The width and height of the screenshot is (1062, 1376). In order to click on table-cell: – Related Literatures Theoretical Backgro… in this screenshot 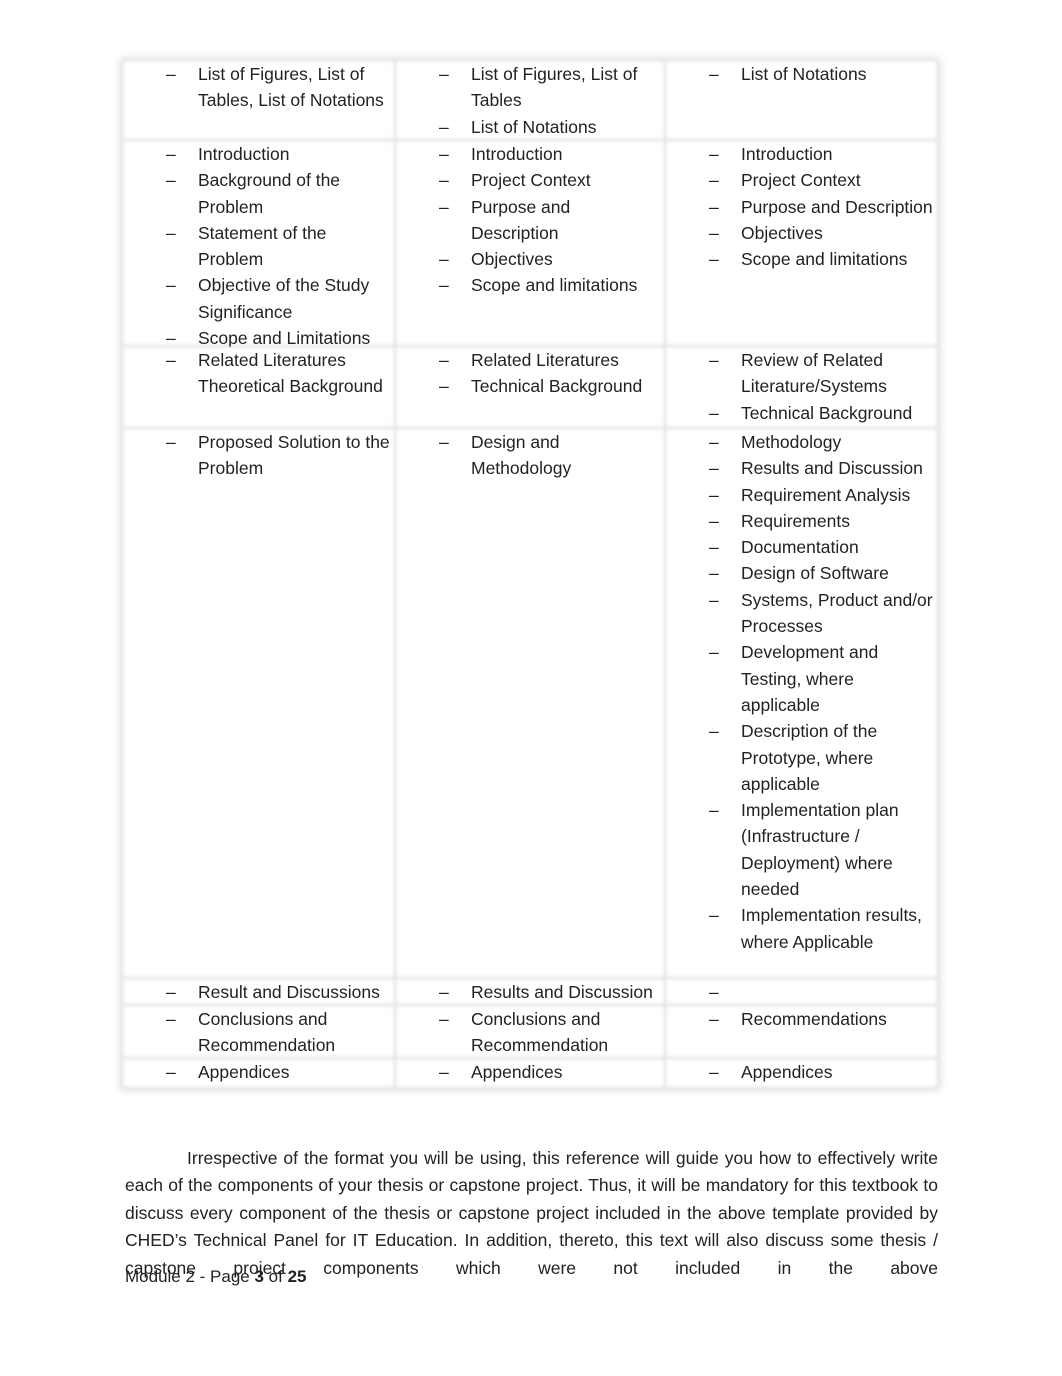, I will do `click(258, 387)`.